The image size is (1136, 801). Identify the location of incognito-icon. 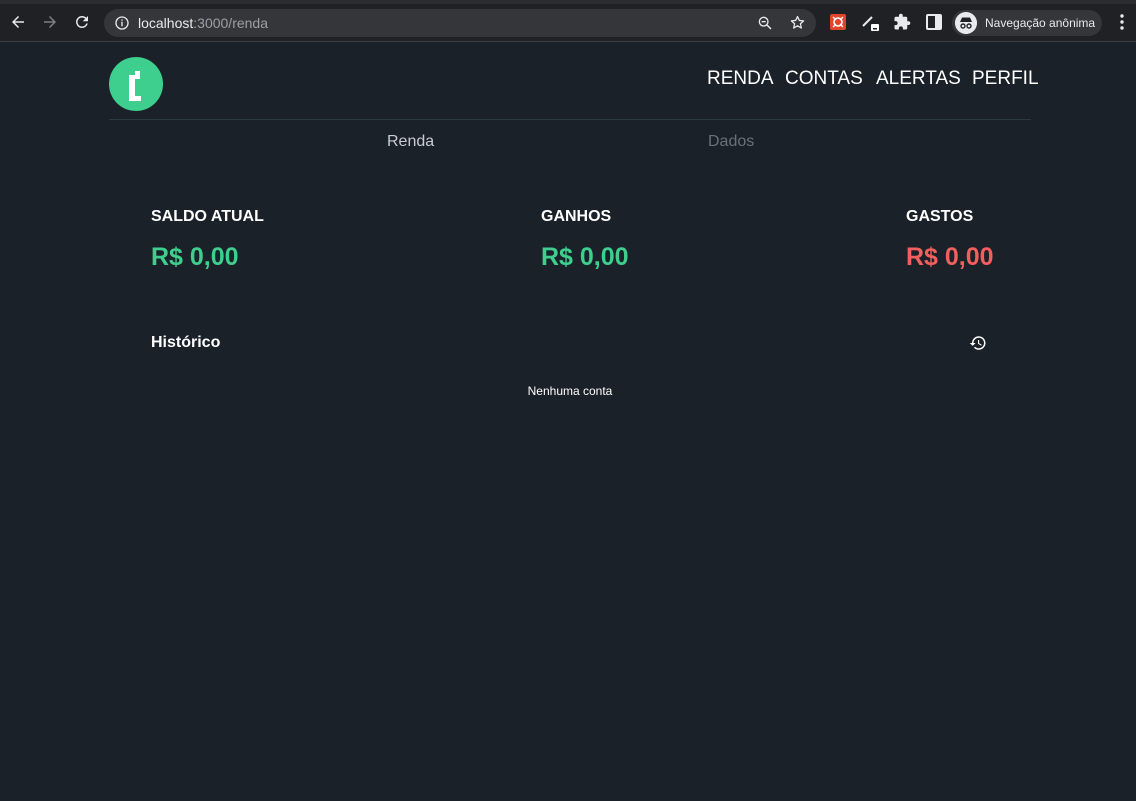
(966, 23).